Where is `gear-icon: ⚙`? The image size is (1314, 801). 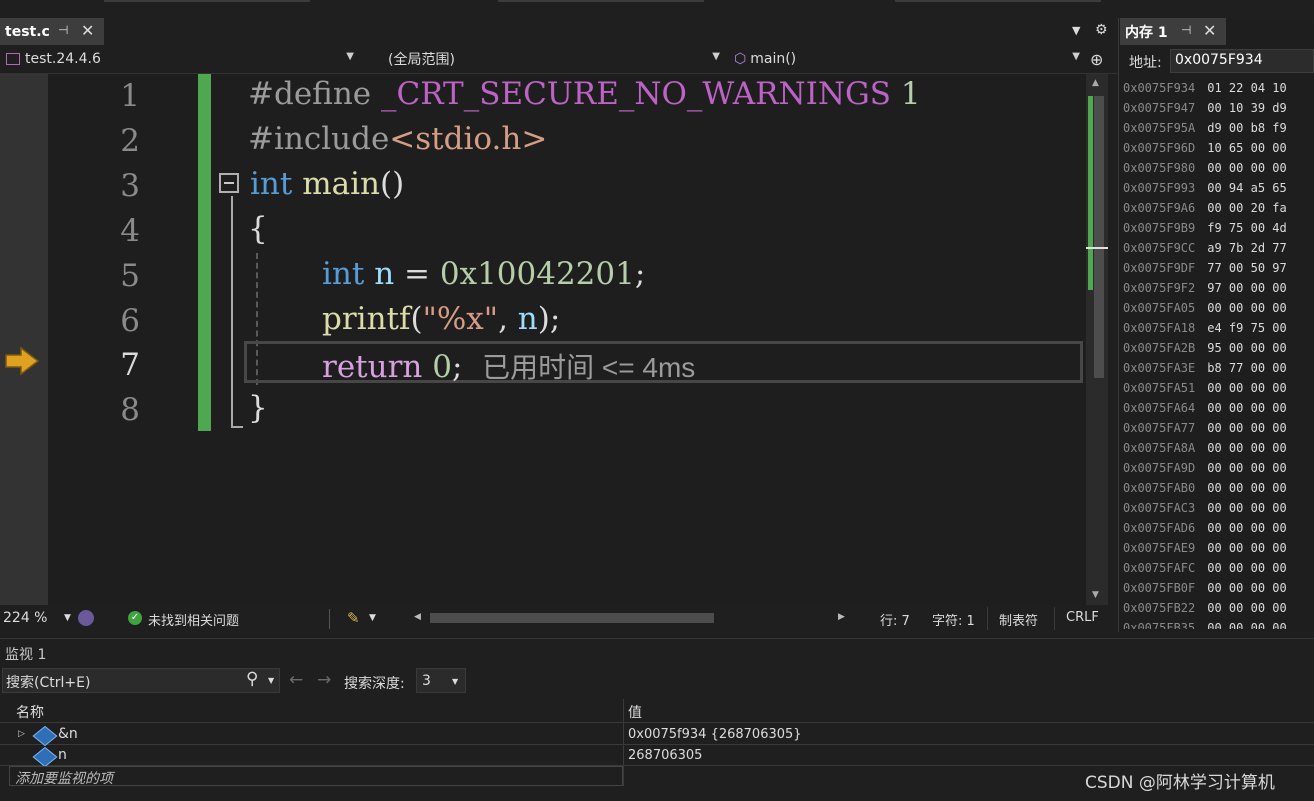
gear-icon: ⚙ is located at coordinates (1101, 30).